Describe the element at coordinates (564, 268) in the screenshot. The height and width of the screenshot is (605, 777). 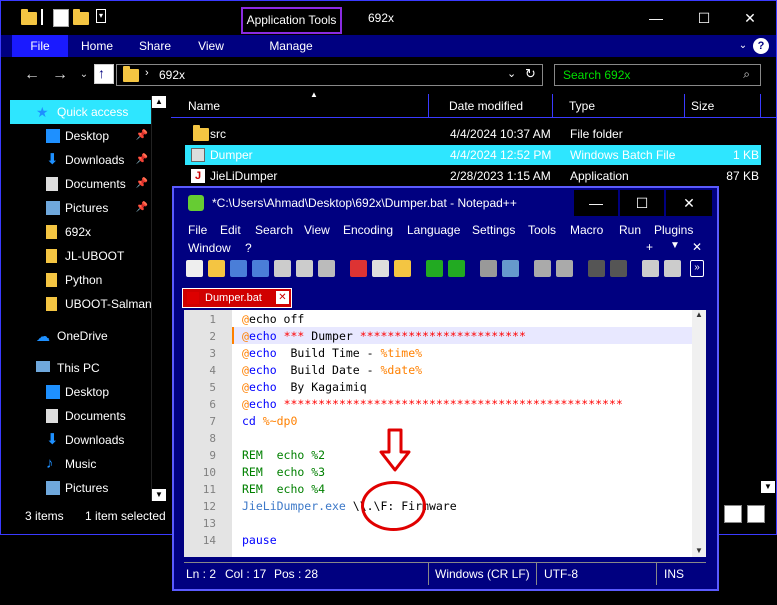
I see `zoom-out-icon` at that location.